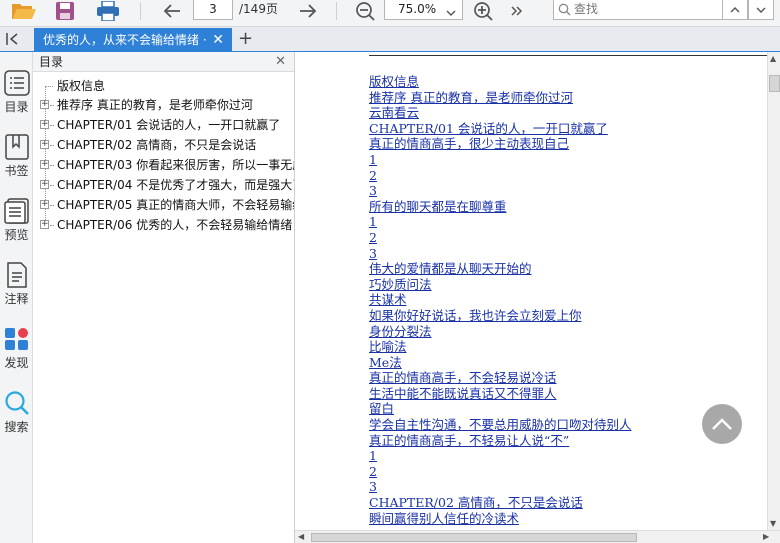 The height and width of the screenshot is (543, 780). I want to click on toc-link: 身份分裂法, so click(500, 332).